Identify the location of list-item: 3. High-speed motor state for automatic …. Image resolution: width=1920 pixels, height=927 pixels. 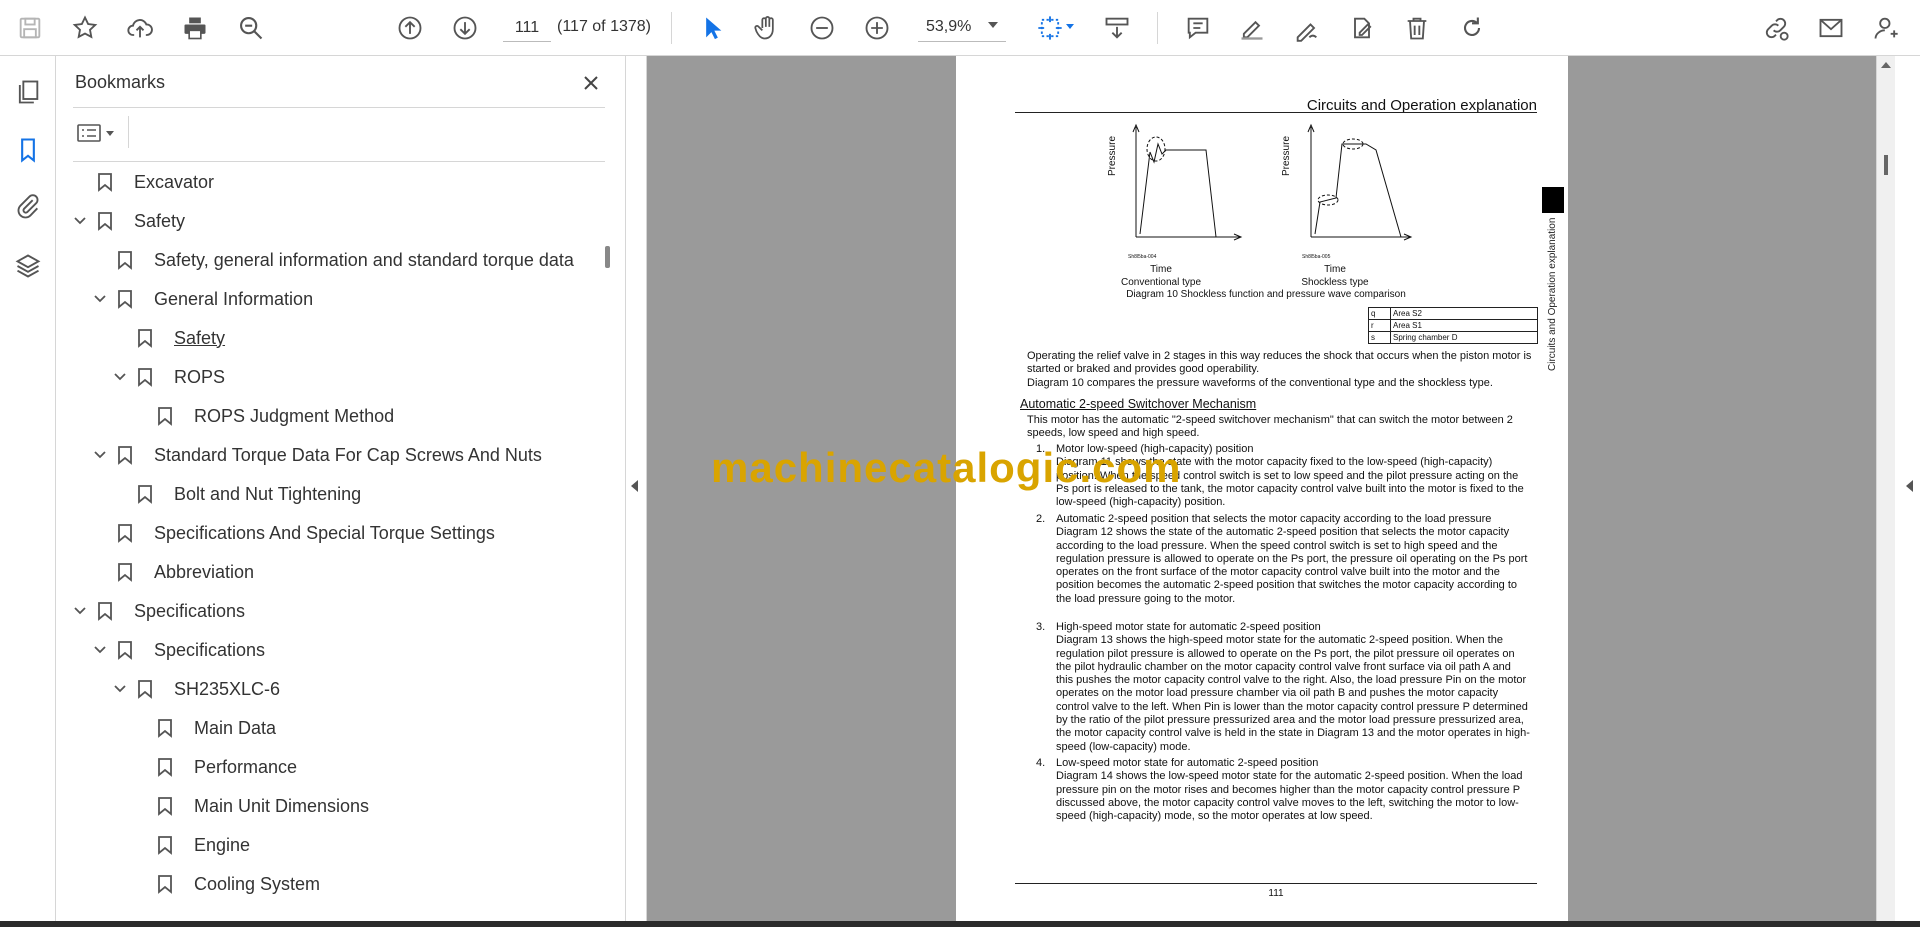
(1280, 687).